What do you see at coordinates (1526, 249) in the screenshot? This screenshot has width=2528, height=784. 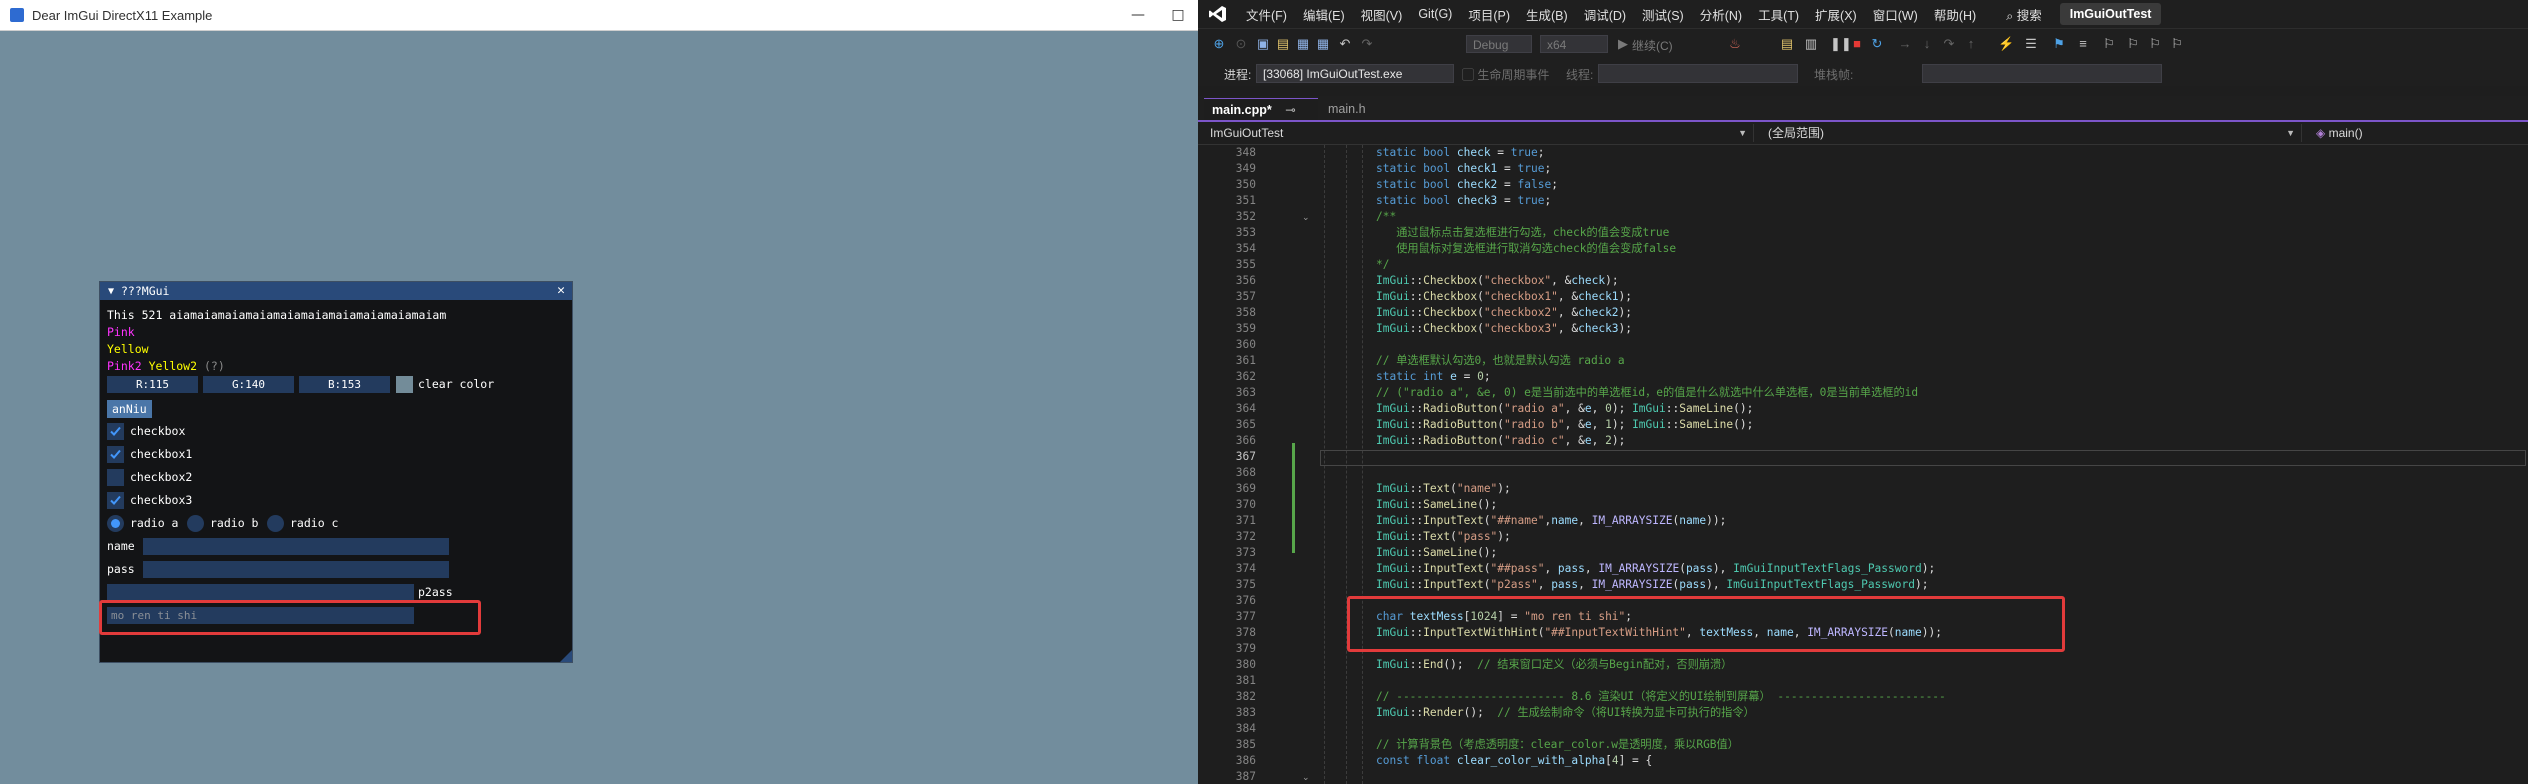 I see `code-text: 使用鼠标对复选框进行取消勾选check的值会变成false` at bounding box center [1526, 249].